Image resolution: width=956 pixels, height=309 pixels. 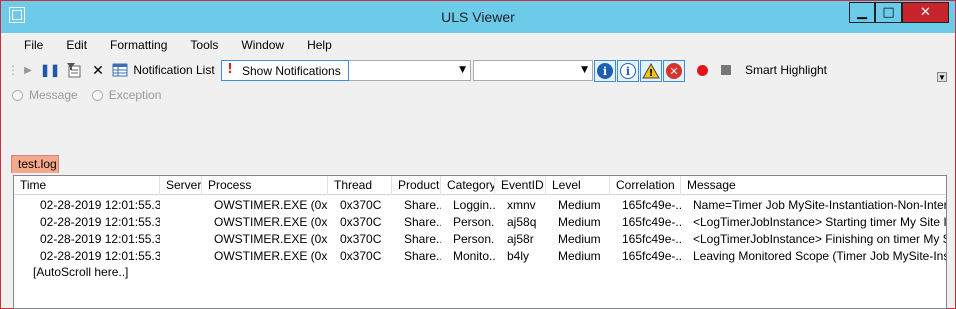 I want to click on filter-radio-row: Message Exception, so click(x=86, y=95).